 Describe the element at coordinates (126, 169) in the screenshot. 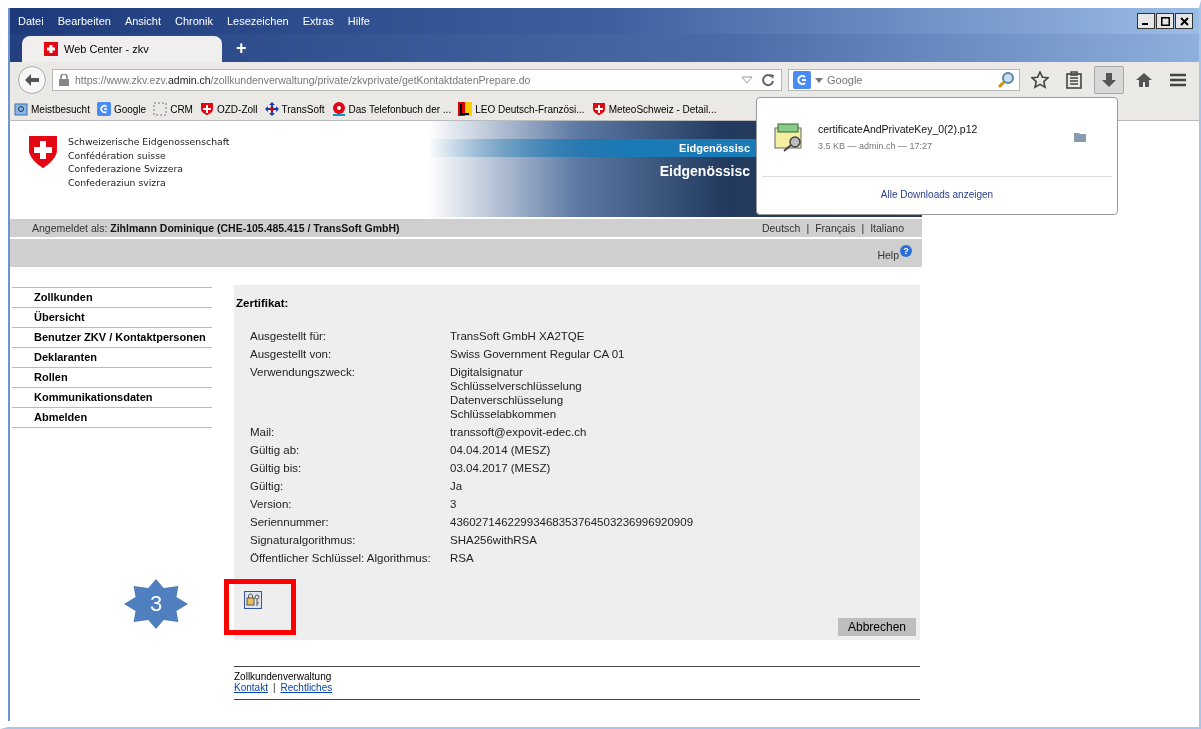

I see `confederation-name: Confederazione Svizzera` at that location.